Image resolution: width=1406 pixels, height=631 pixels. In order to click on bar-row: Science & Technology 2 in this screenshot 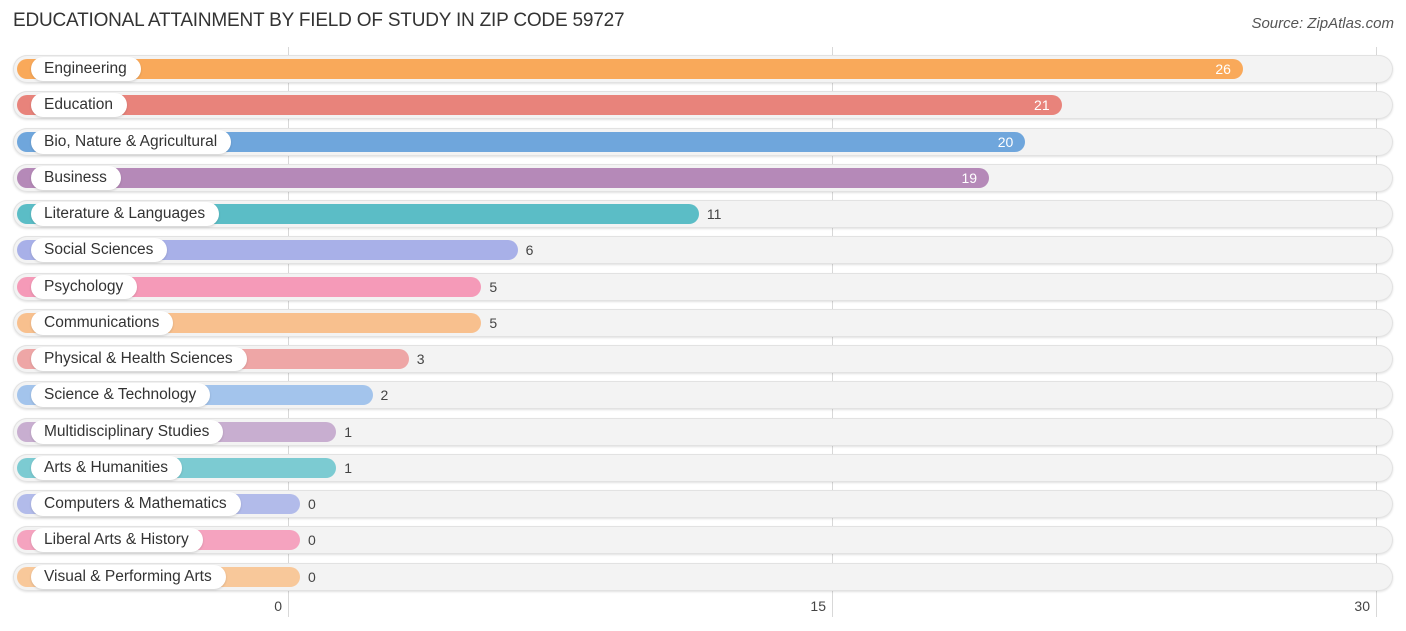, I will do `click(703, 395)`.